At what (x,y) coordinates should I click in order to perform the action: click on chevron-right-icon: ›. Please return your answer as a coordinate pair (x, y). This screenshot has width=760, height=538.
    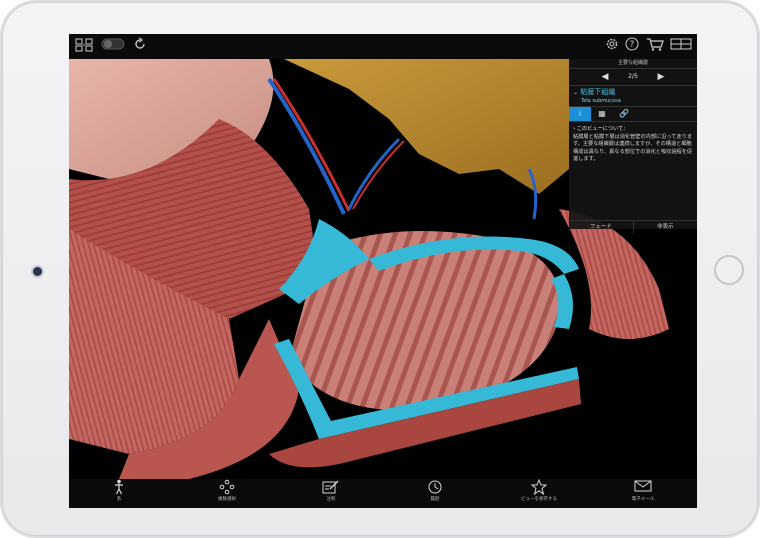
    Looking at the image, I should click on (574, 129).